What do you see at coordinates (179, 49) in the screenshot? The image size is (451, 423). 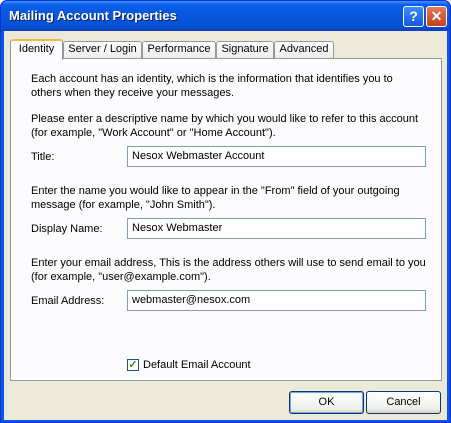 I see `tab-performance: Performance` at bounding box center [179, 49].